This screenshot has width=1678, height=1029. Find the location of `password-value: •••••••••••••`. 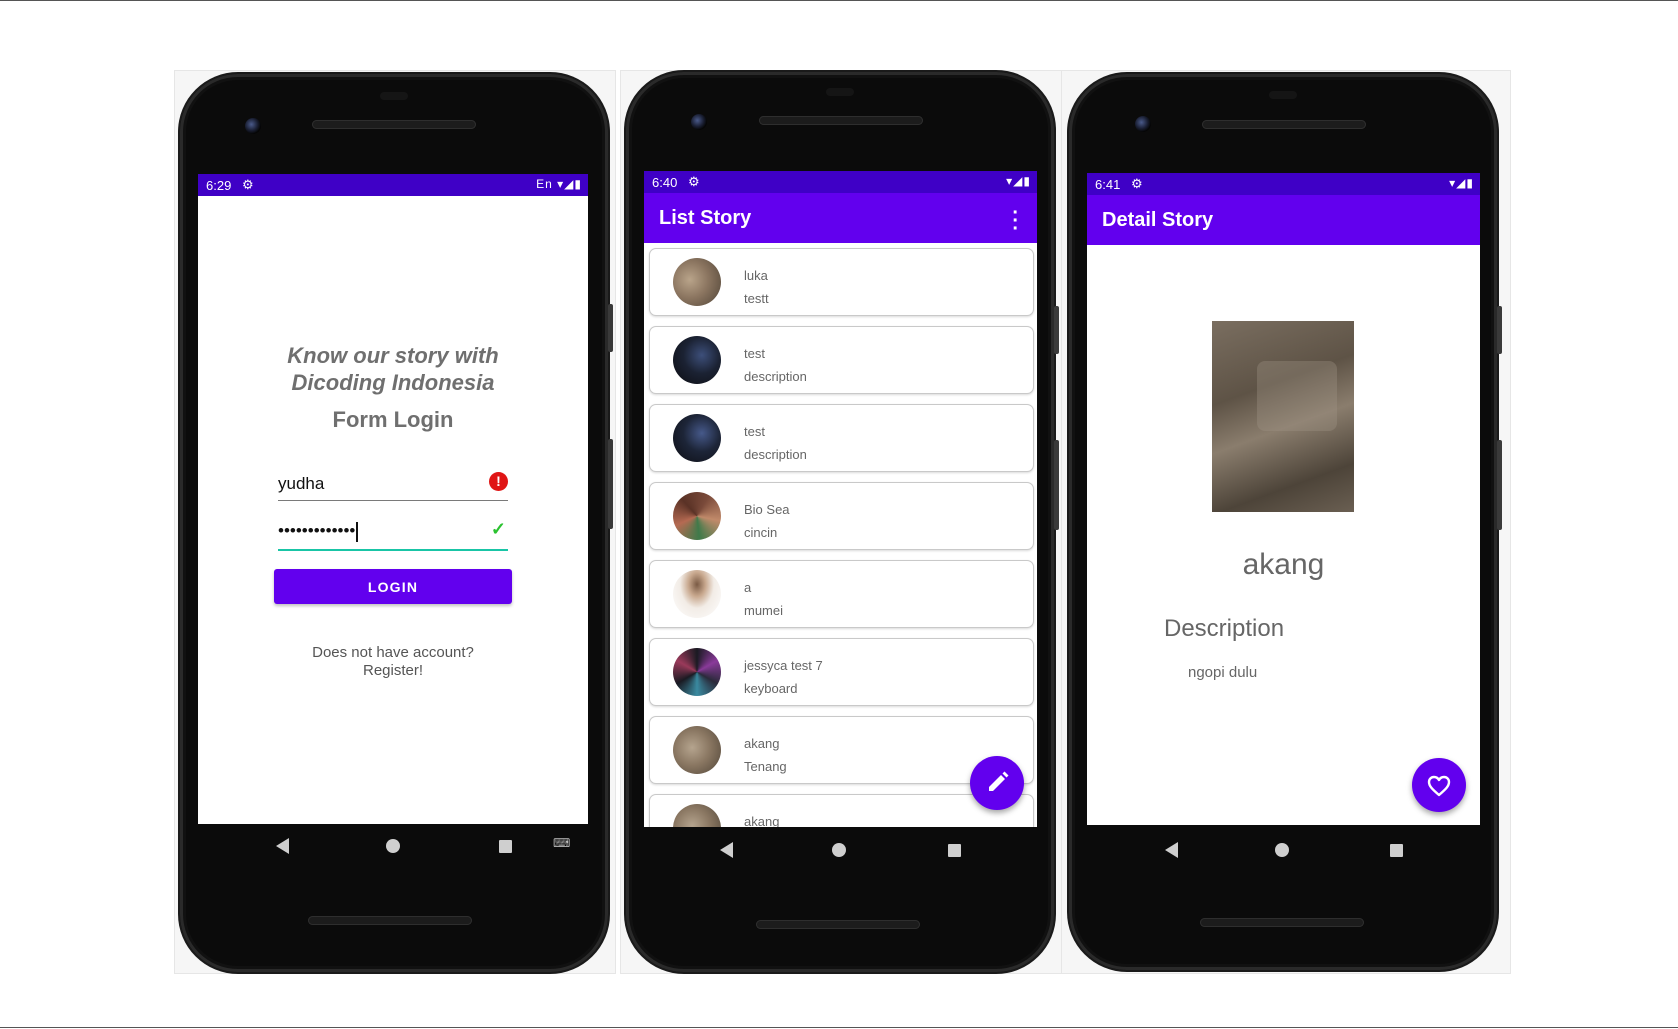

password-value: ••••••••••••• is located at coordinates (318, 531).